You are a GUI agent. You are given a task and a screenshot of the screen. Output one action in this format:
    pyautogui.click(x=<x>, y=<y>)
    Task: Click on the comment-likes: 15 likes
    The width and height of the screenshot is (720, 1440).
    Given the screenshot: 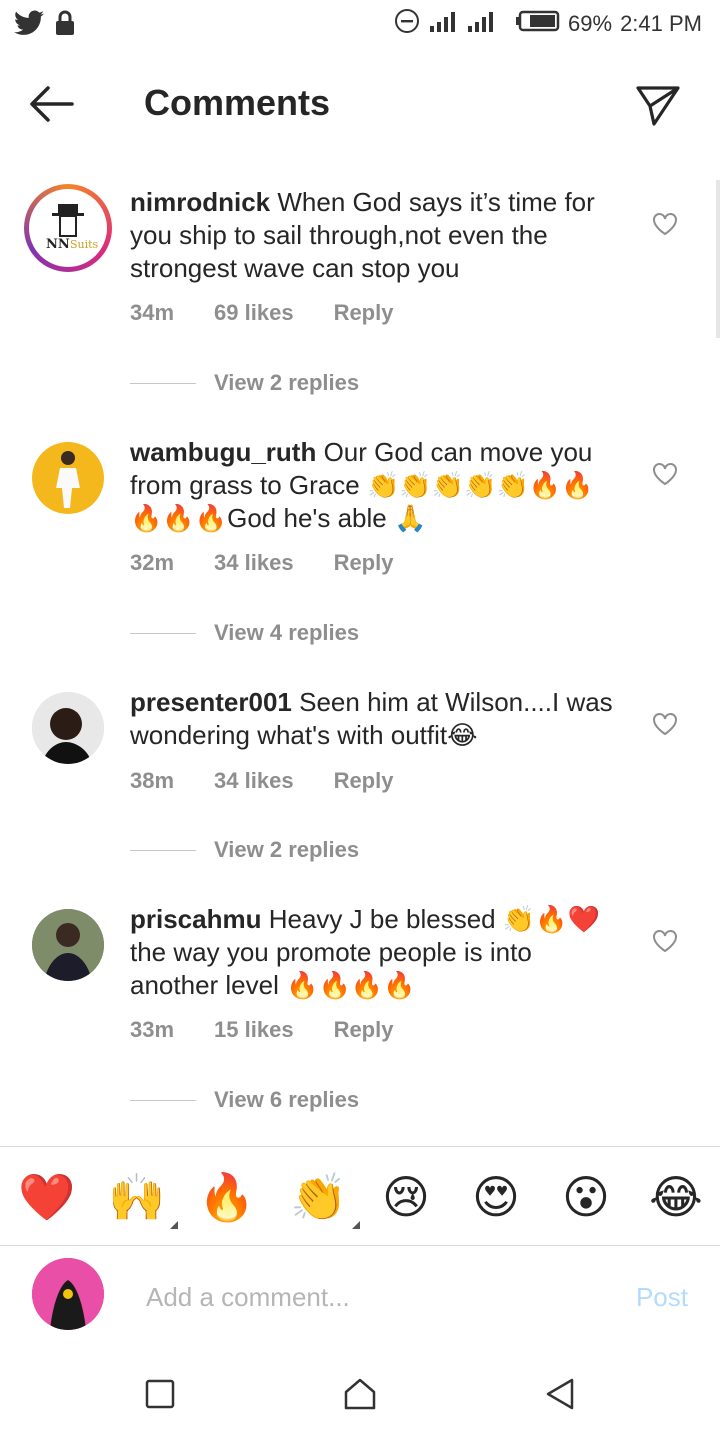 What is the action you would take?
    pyautogui.click(x=254, y=1030)
    